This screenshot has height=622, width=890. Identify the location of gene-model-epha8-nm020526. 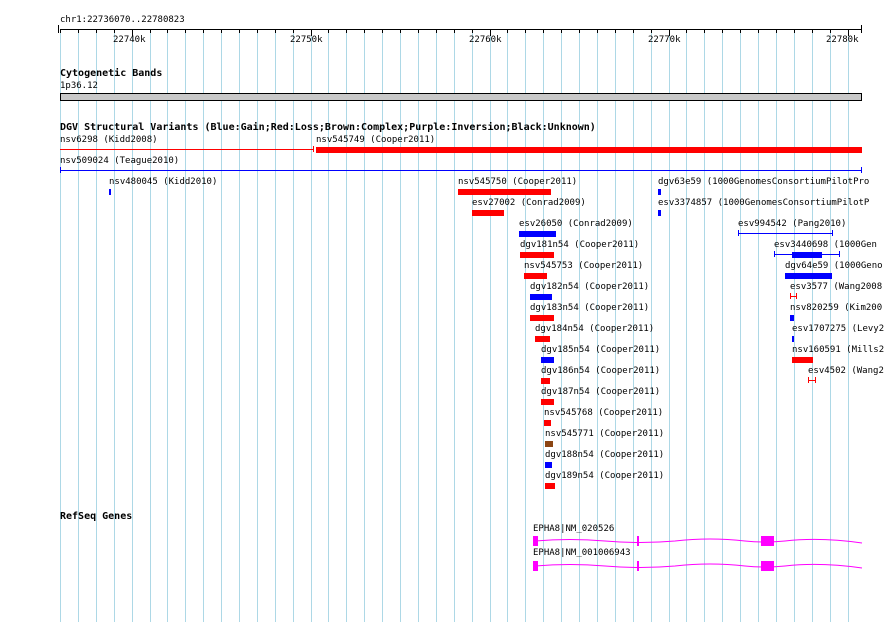
(697, 541).